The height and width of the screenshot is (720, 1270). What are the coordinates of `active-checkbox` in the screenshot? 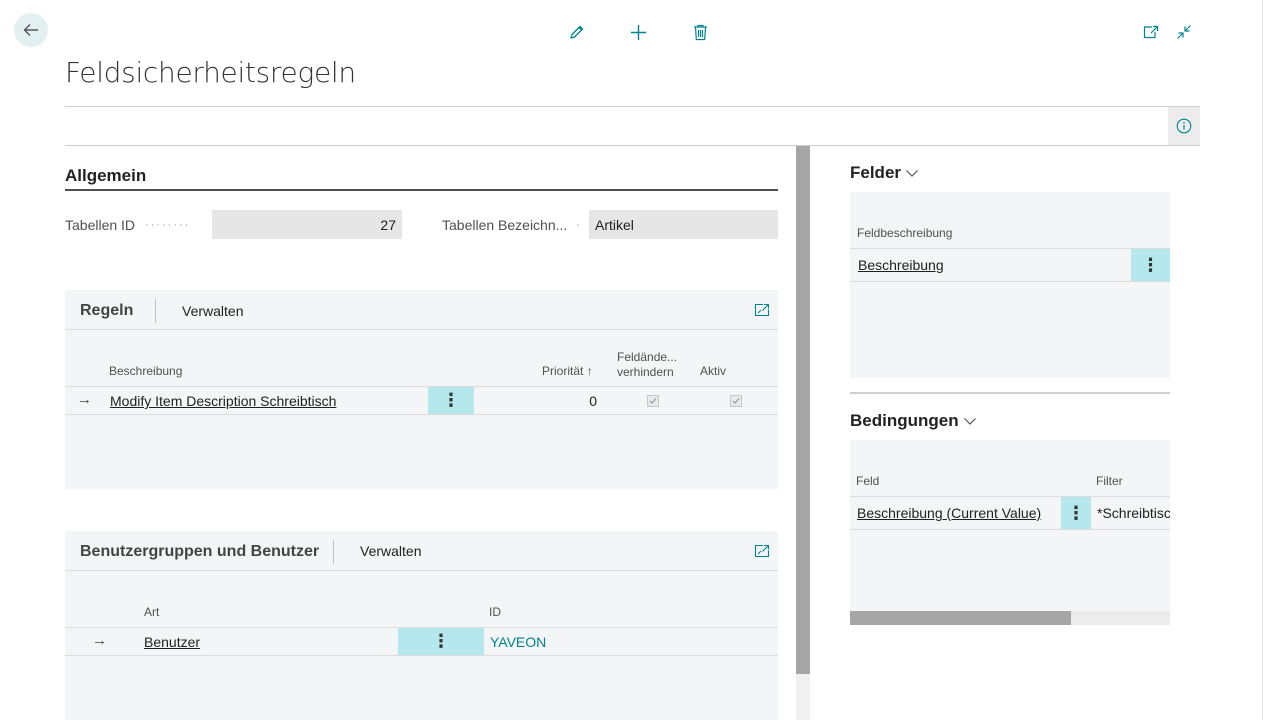 It's located at (736, 401).